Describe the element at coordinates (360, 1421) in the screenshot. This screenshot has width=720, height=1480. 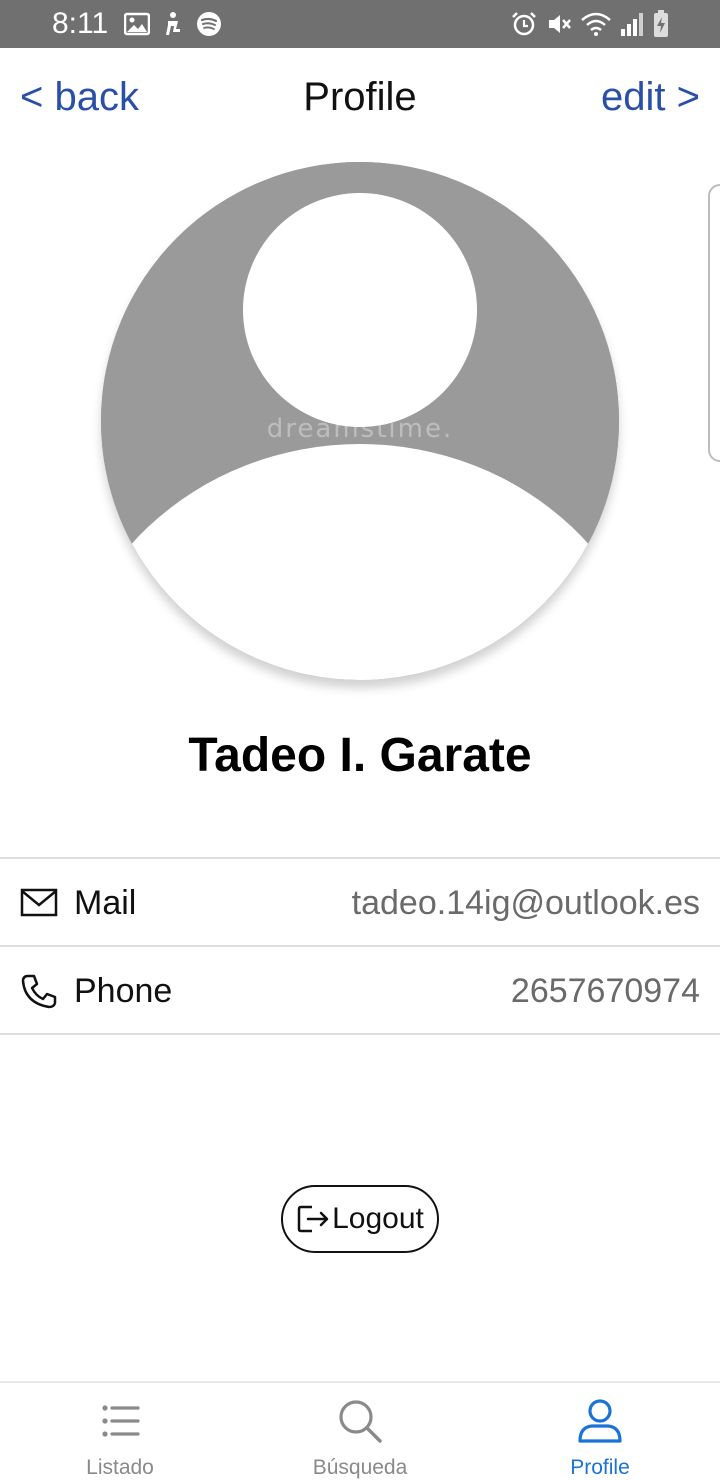
I see `search-icon` at that location.